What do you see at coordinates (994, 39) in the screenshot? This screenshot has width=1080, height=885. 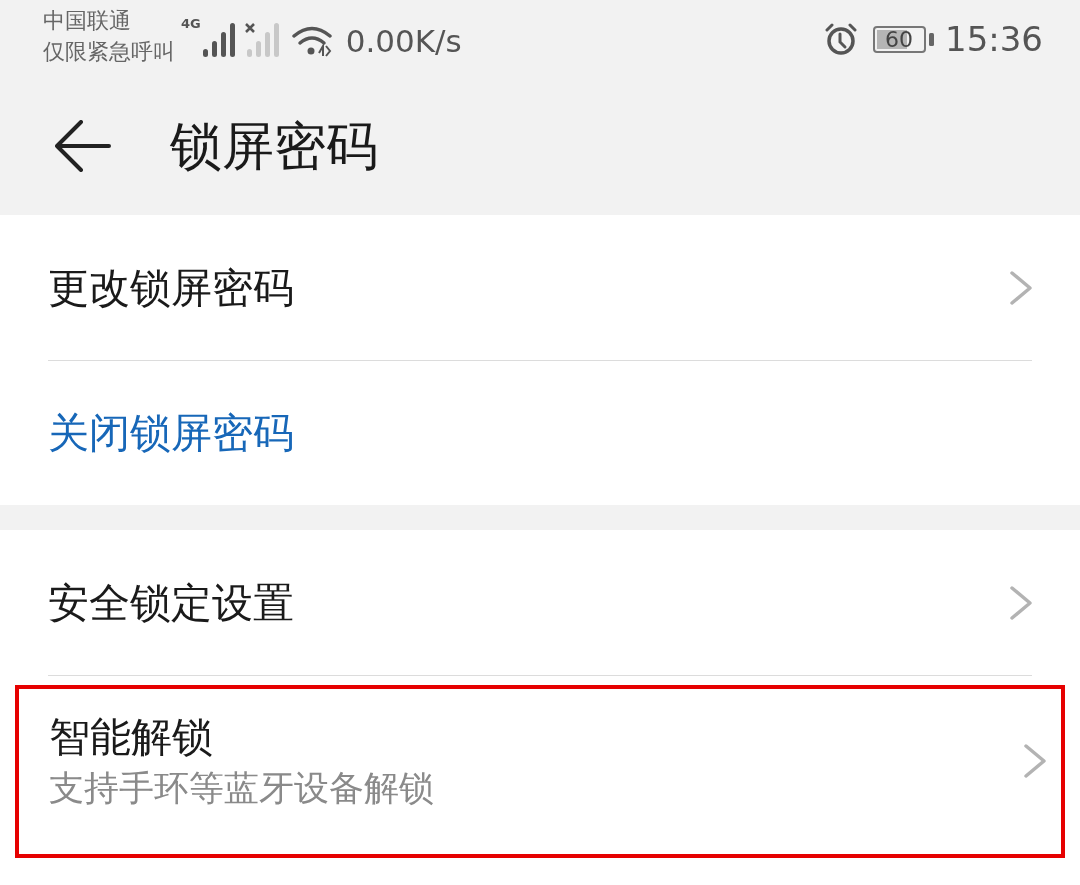 I see `clock-time: 15:36` at bounding box center [994, 39].